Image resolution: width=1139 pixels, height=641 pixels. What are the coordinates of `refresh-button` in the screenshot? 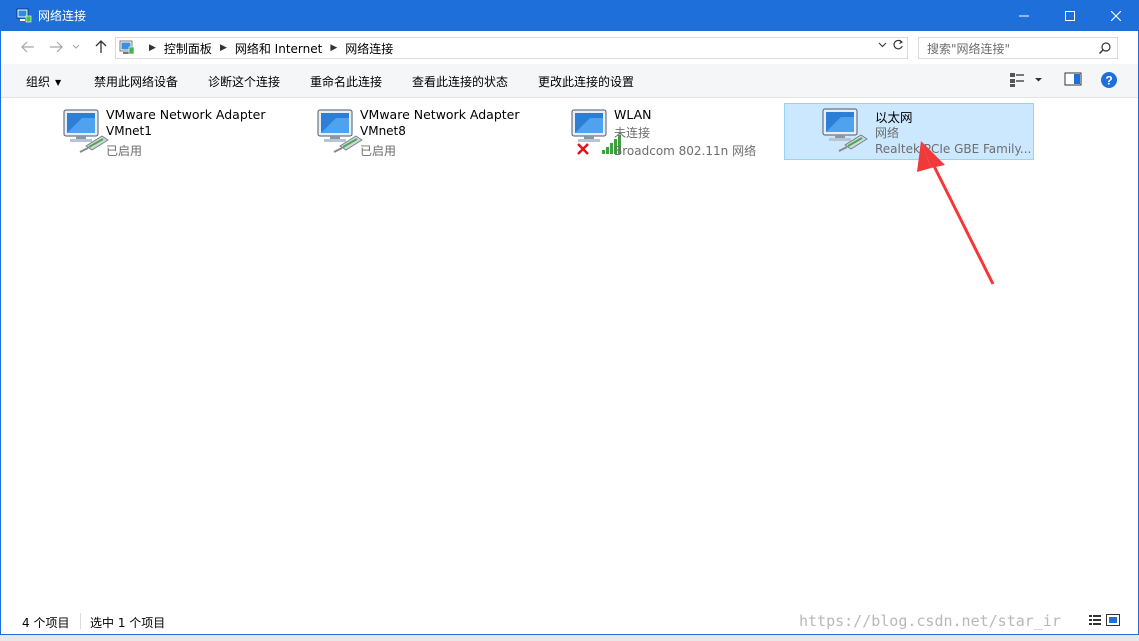 It's located at (898, 47).